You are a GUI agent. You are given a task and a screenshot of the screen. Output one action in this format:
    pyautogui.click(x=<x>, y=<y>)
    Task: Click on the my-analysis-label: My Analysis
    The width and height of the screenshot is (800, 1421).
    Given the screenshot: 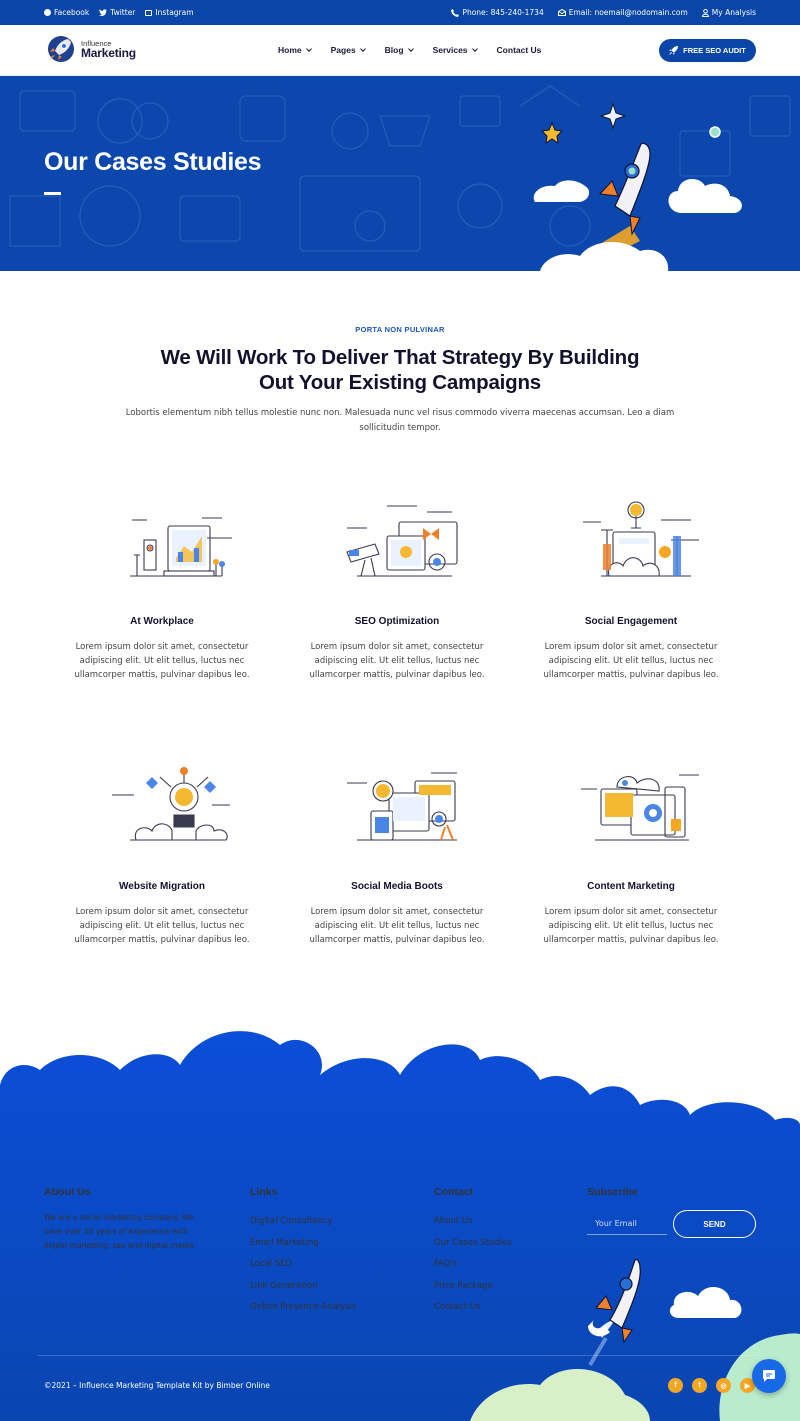 What is the action you would take?
    pyautogui.click(x=733, y=12)
    